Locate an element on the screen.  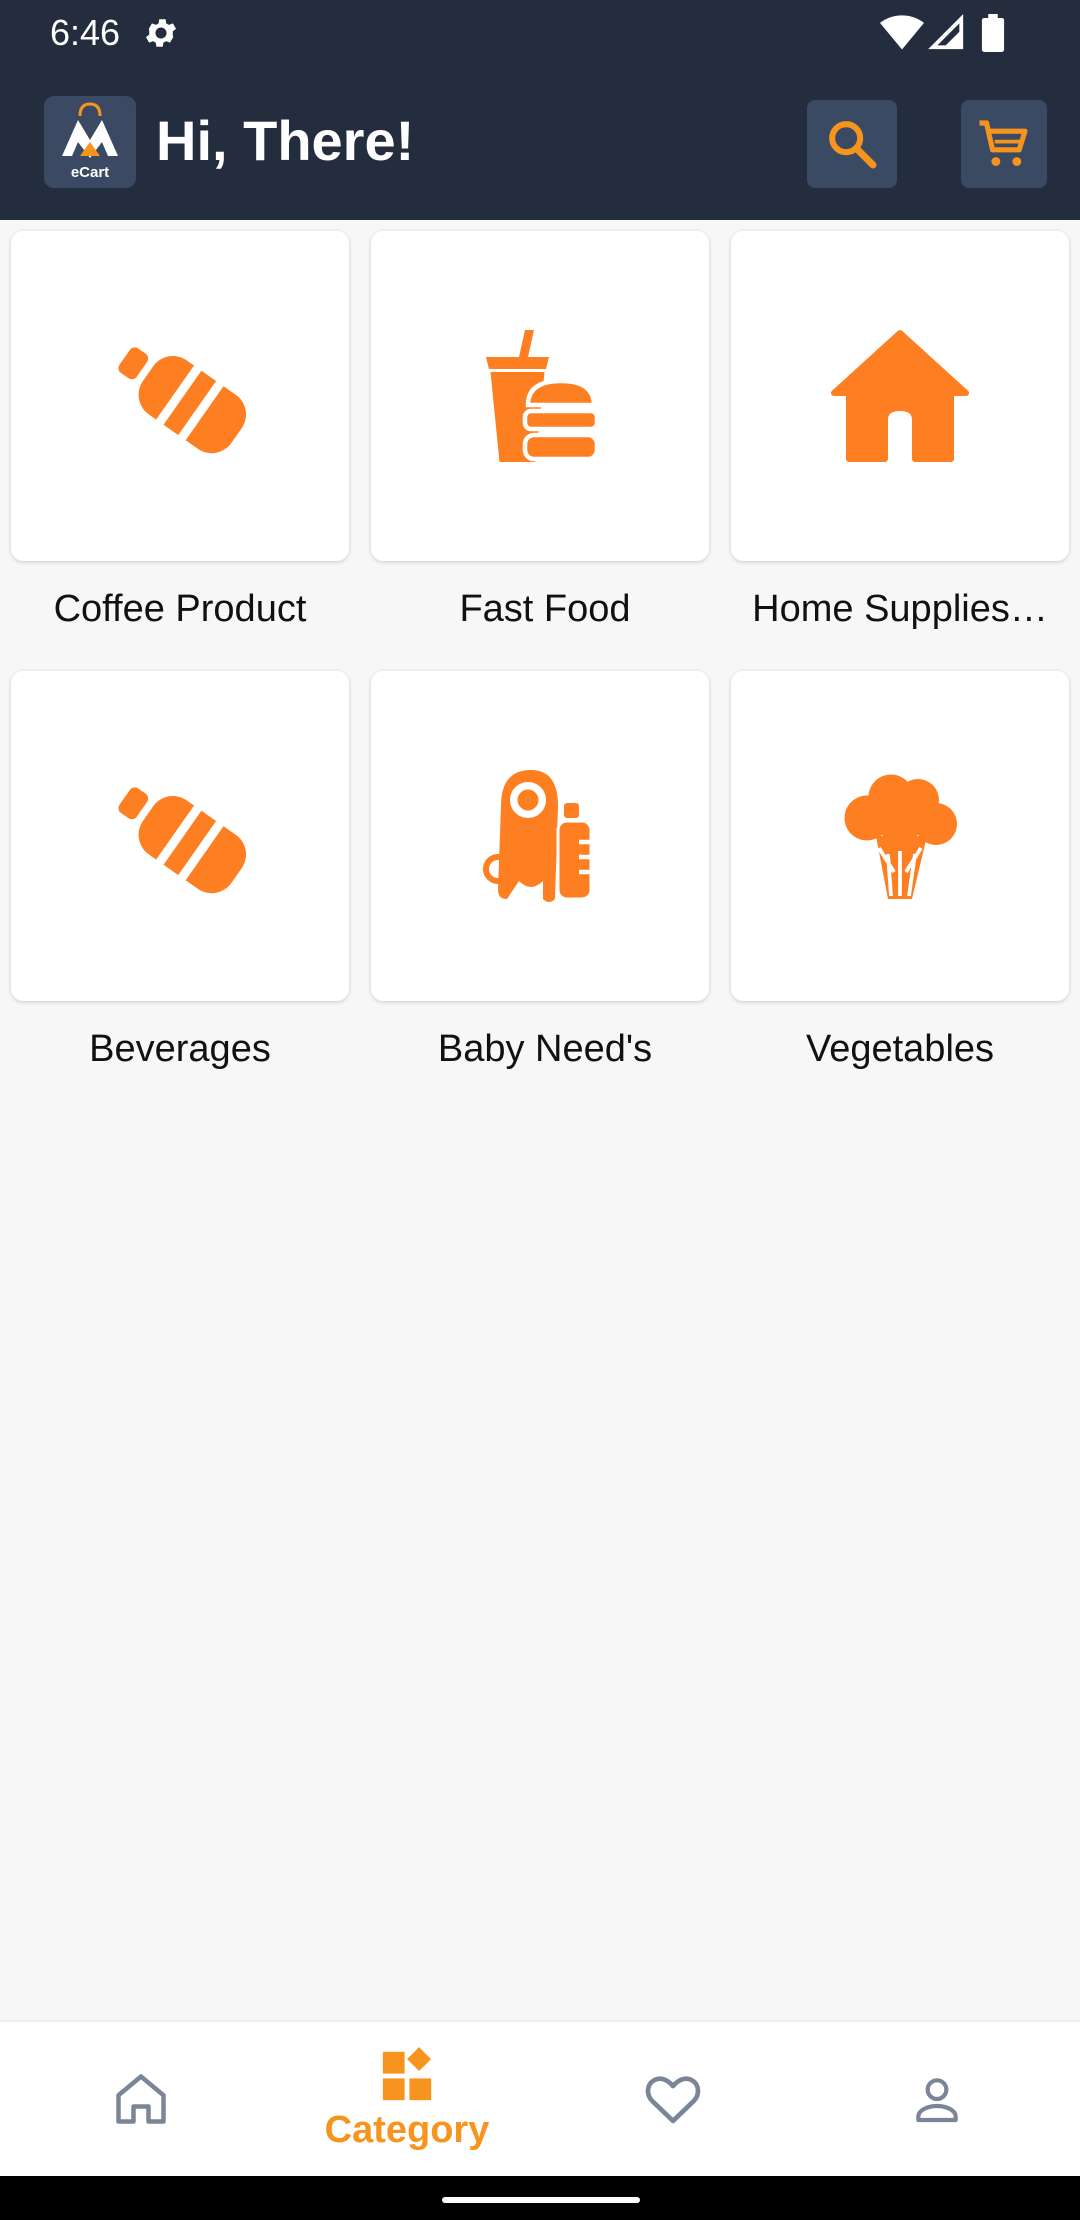
cart-button is located at coordinates (1004, 144).